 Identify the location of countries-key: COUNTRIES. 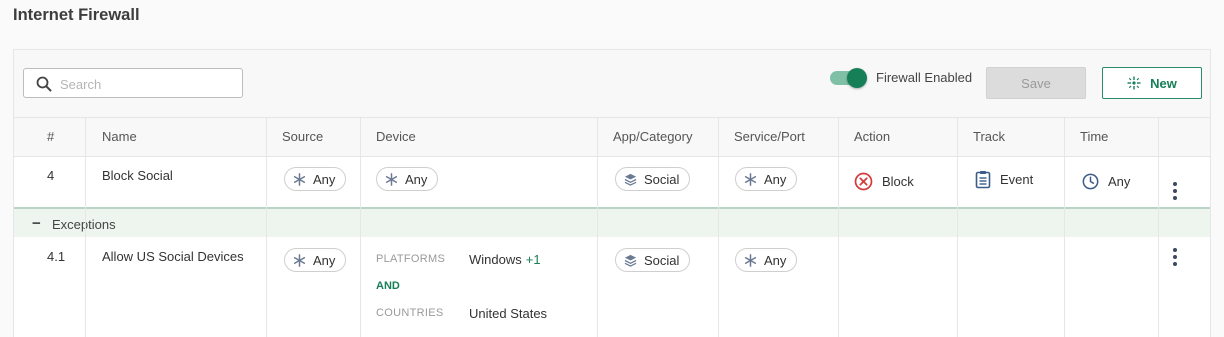
(410, 313).